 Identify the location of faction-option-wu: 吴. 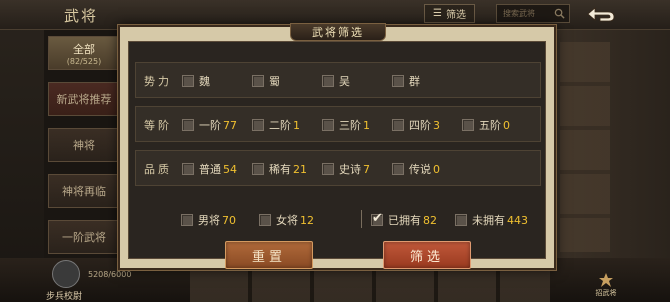
(336, 81).